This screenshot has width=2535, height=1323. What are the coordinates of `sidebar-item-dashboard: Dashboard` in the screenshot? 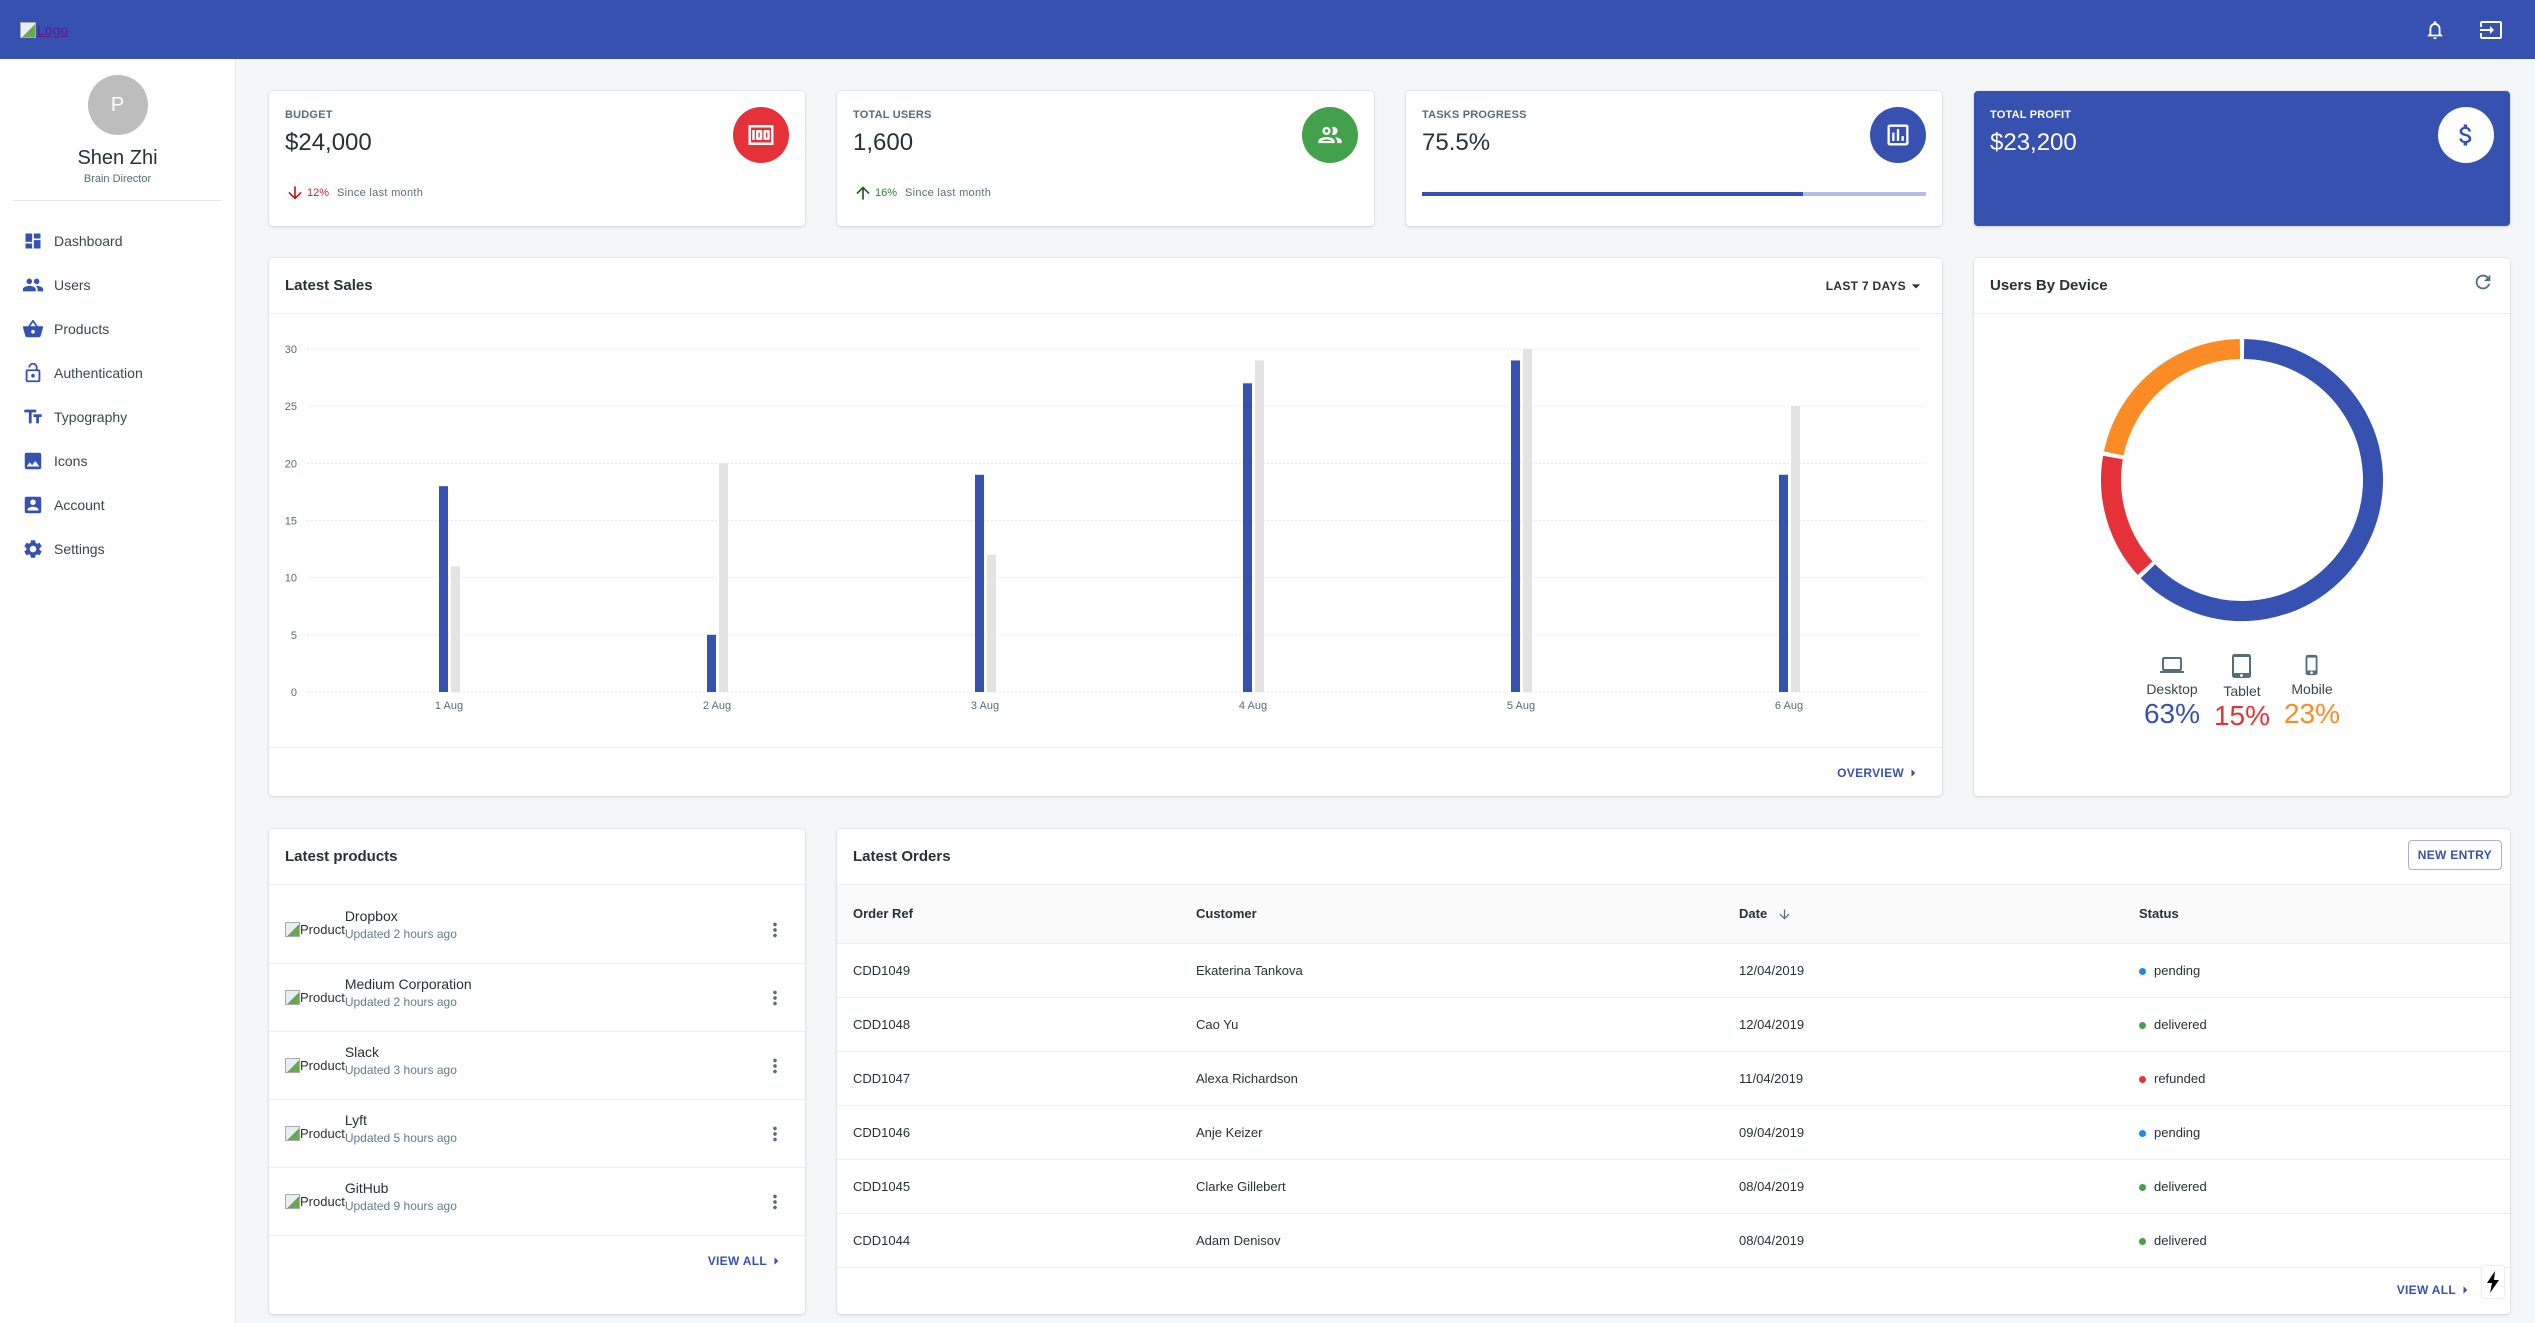 It's located at (117, 241).